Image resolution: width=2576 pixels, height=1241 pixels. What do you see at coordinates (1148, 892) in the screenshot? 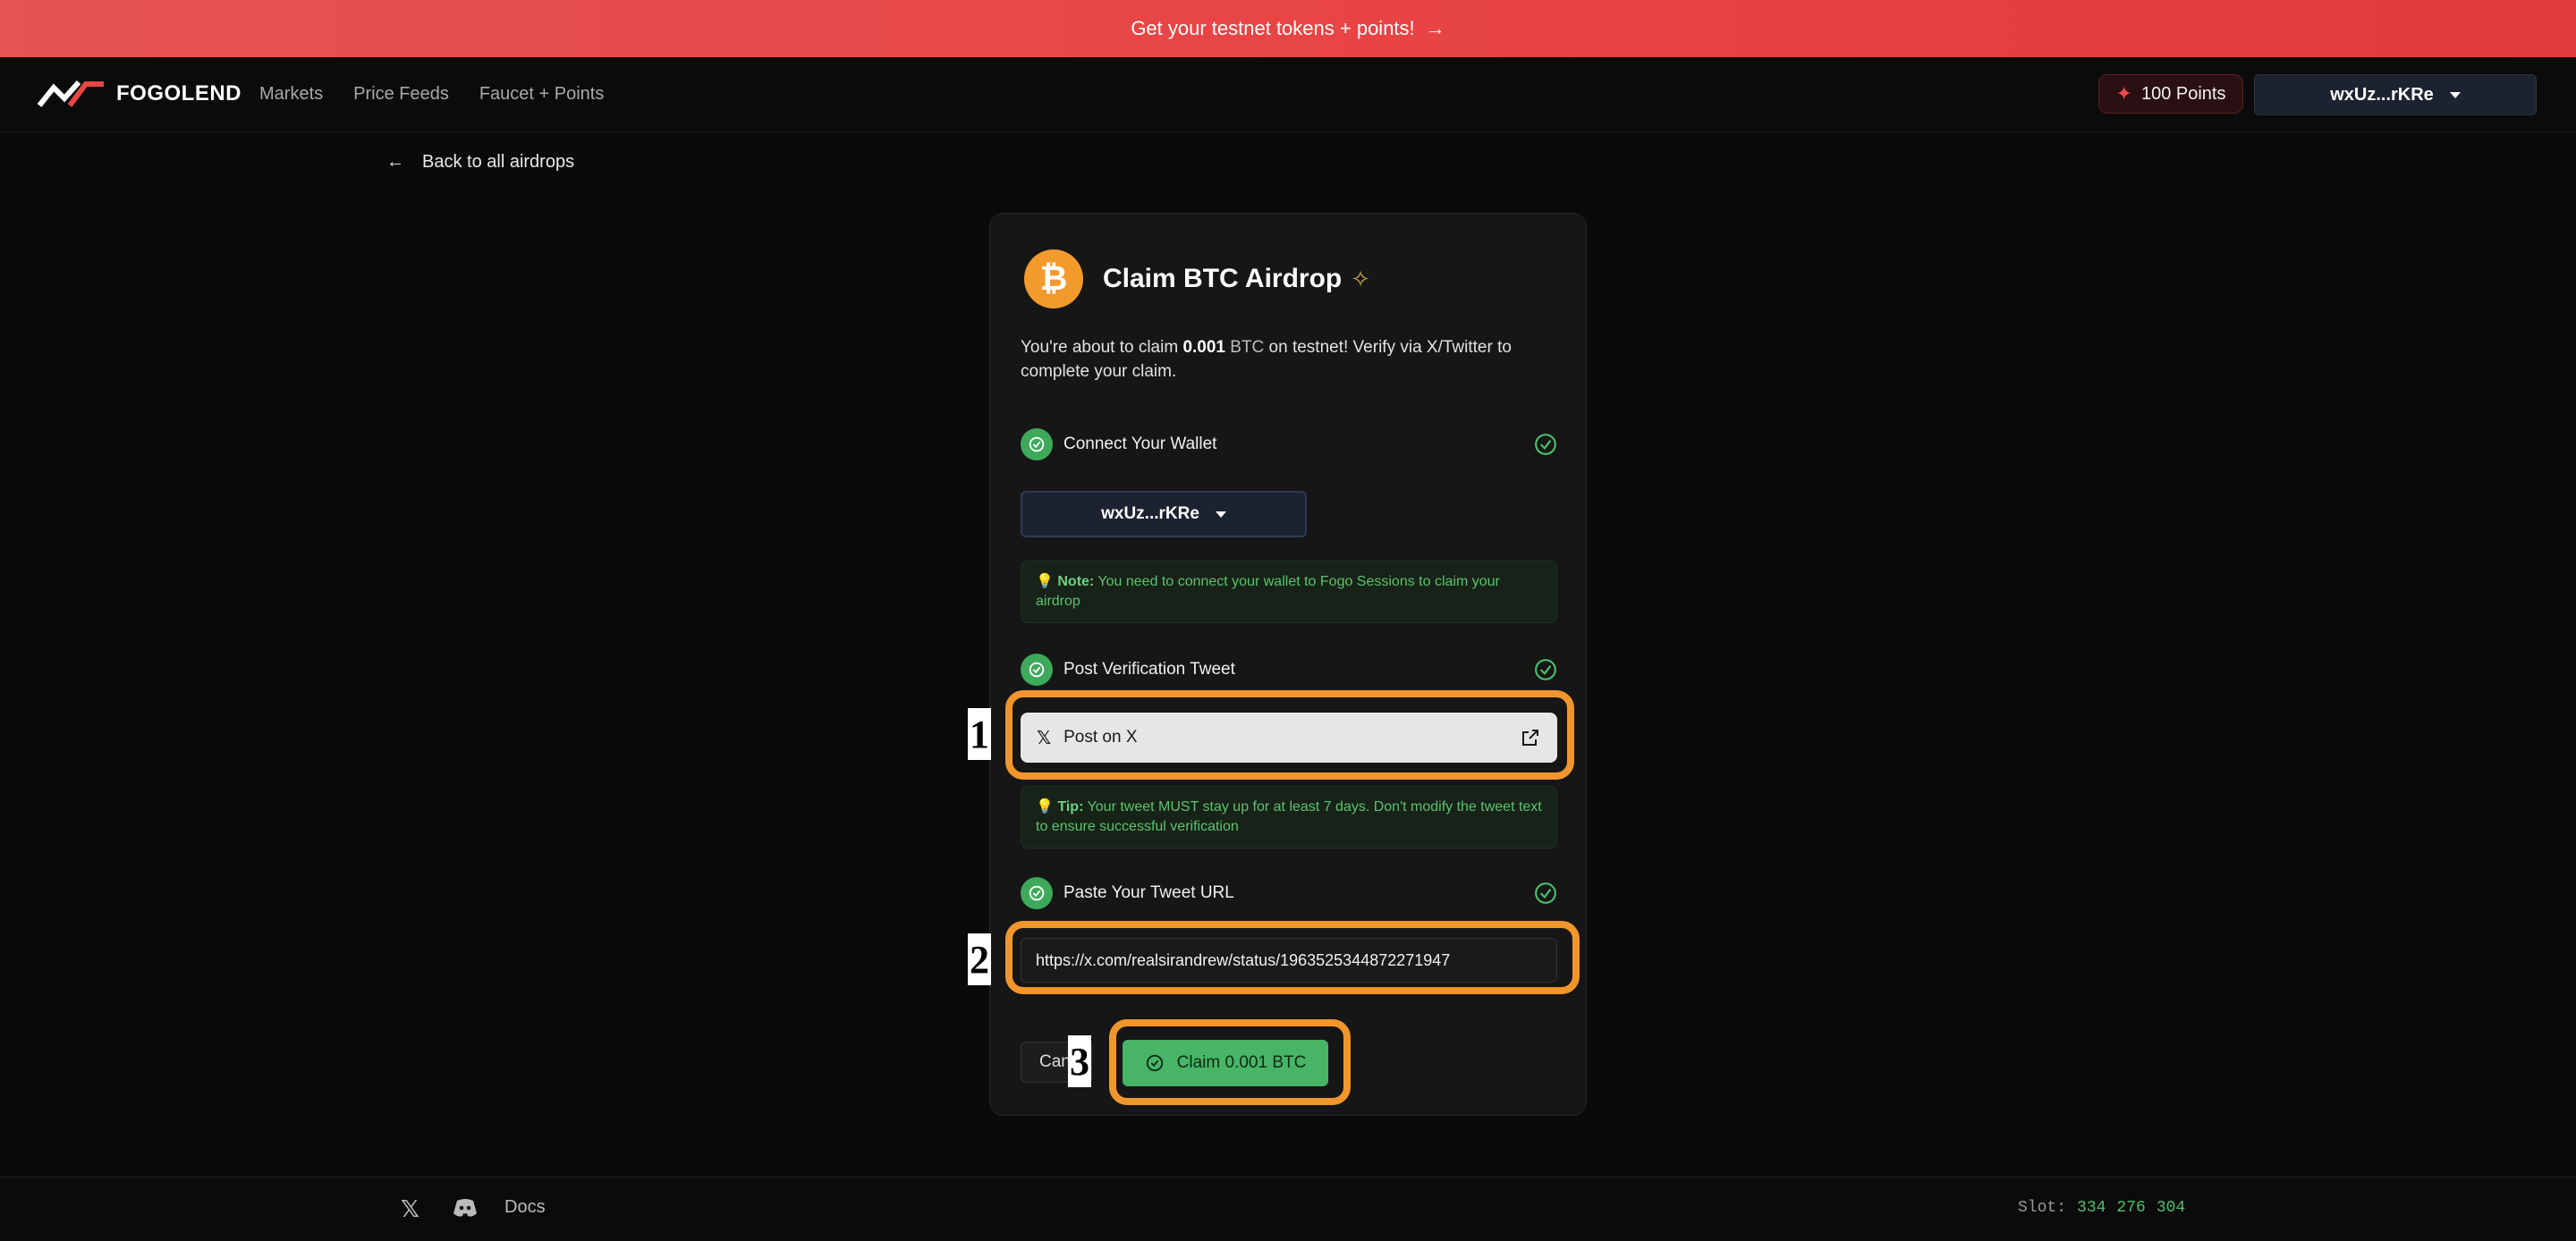
I see `step-label: Paste Your Tweet URL` at bounding box center [1148, 892].